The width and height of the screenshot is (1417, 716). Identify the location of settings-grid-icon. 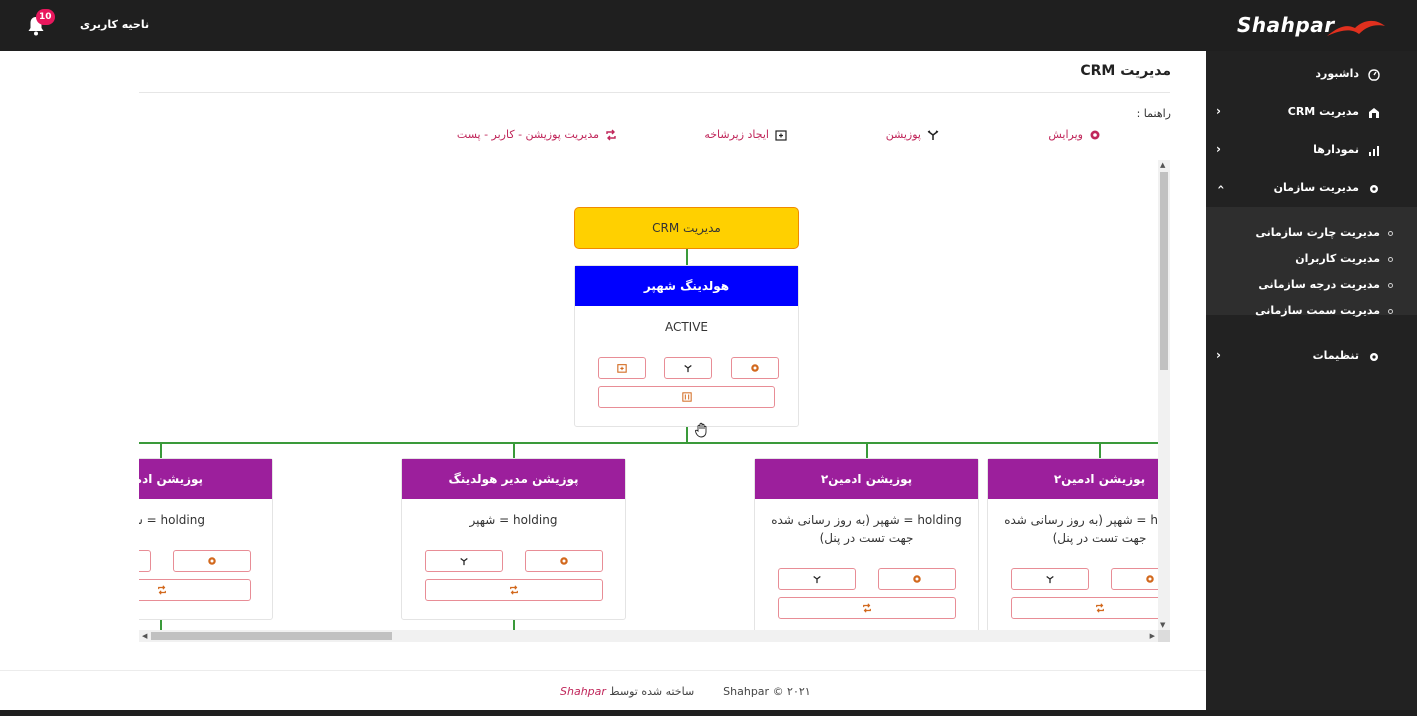
(686, 397).